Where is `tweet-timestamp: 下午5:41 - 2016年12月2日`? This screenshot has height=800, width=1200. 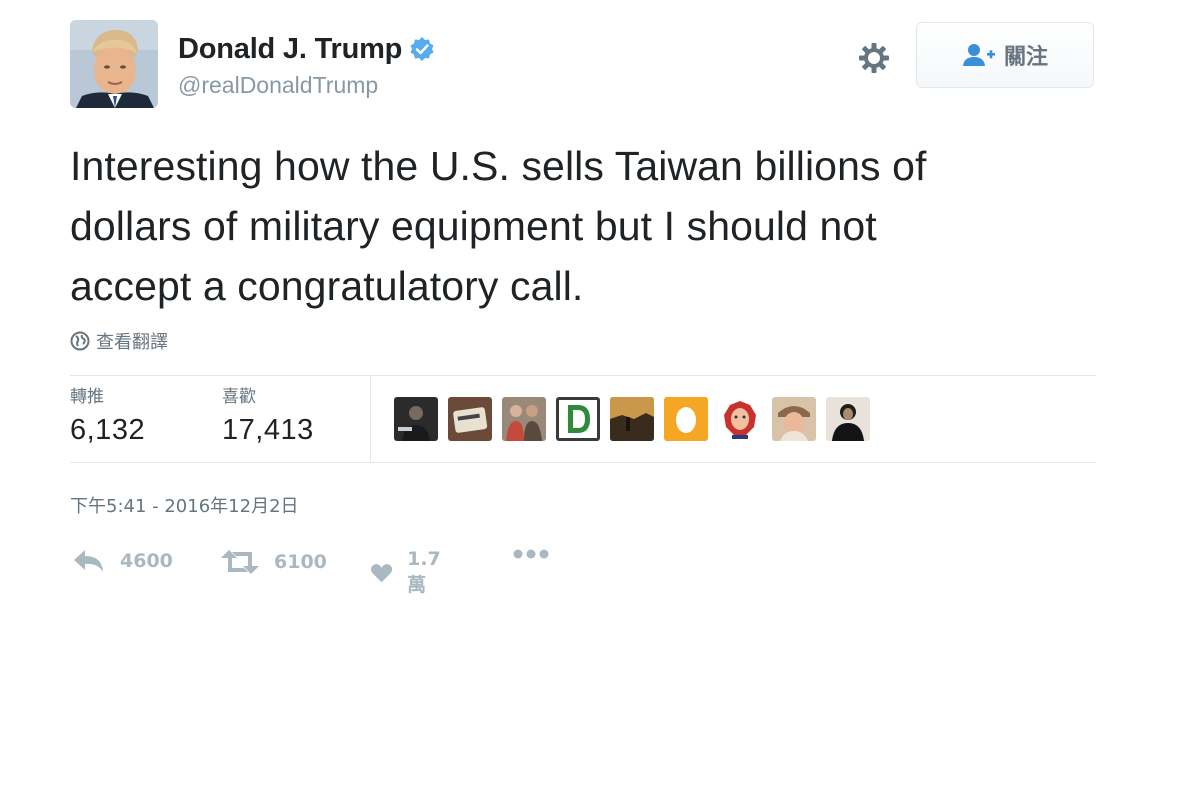 tweet-timestamp: 下午5:41 - 2016年12月2日 is located at coordinates (184, 505).